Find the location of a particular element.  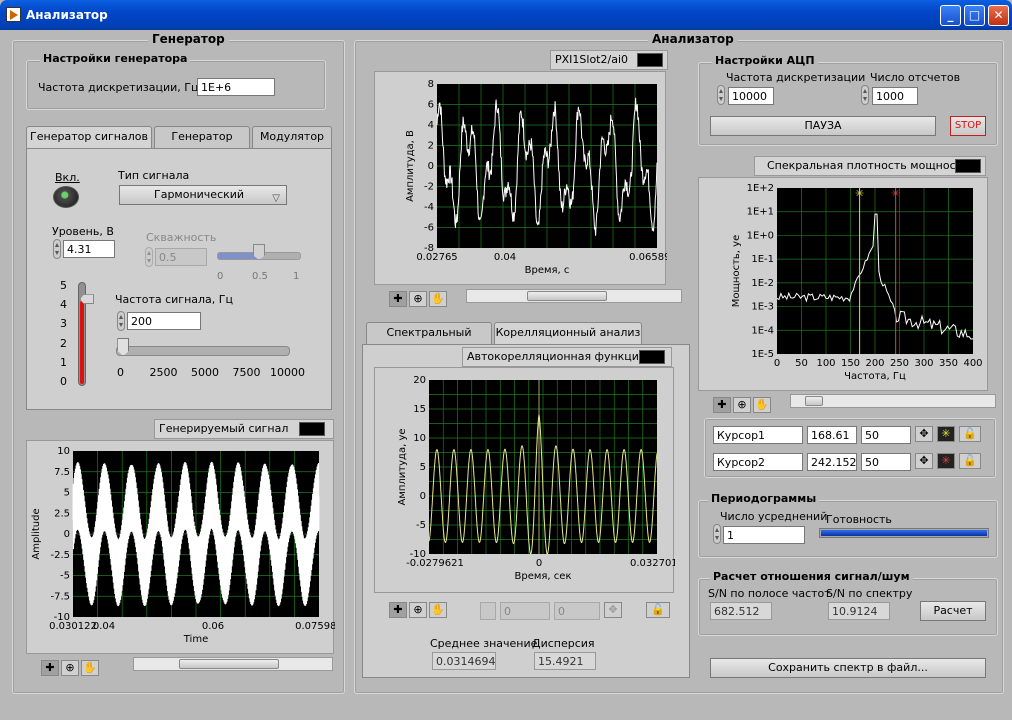

mean-label: Среднее значение is located at coordinates (484, 643).